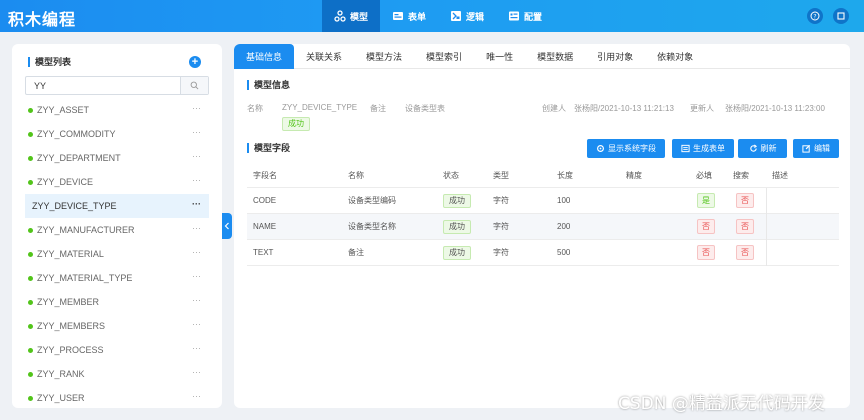  What do you see at coordinates (499, 56) in the screenshot?
I see `tab-uniqueness: 唯一性` at bounding box center [499, 56].